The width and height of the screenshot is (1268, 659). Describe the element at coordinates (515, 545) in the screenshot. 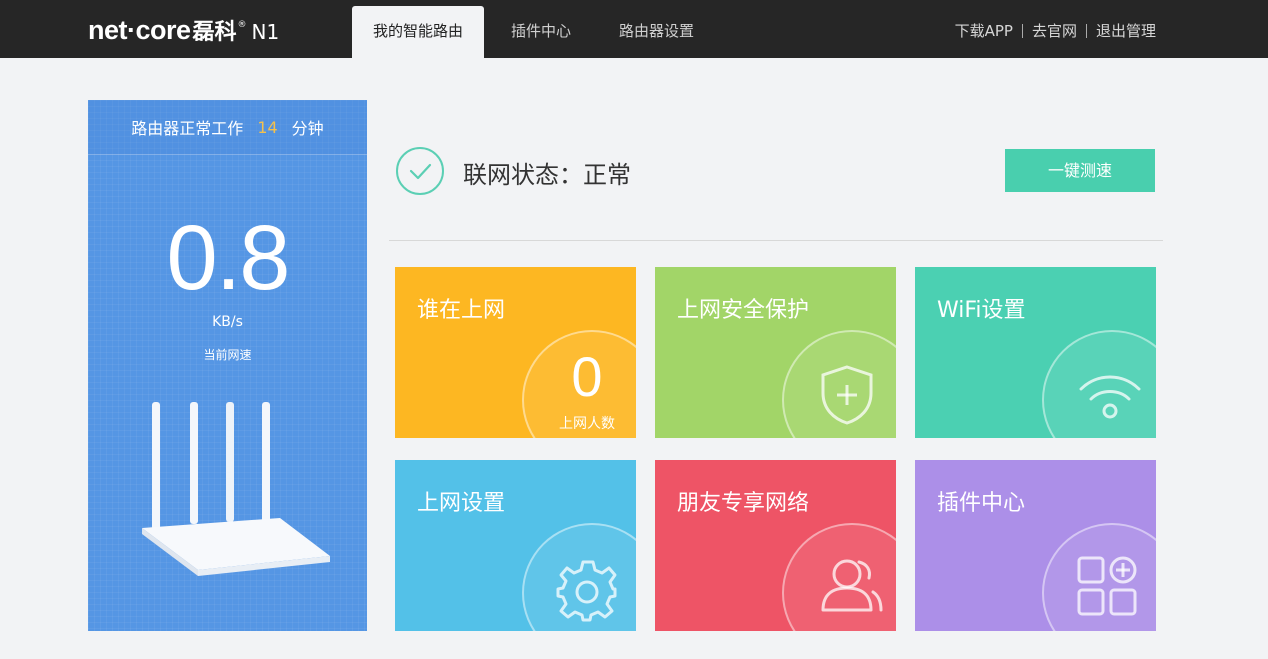

I see `tile-internet-settings: 上网设置` at that location.